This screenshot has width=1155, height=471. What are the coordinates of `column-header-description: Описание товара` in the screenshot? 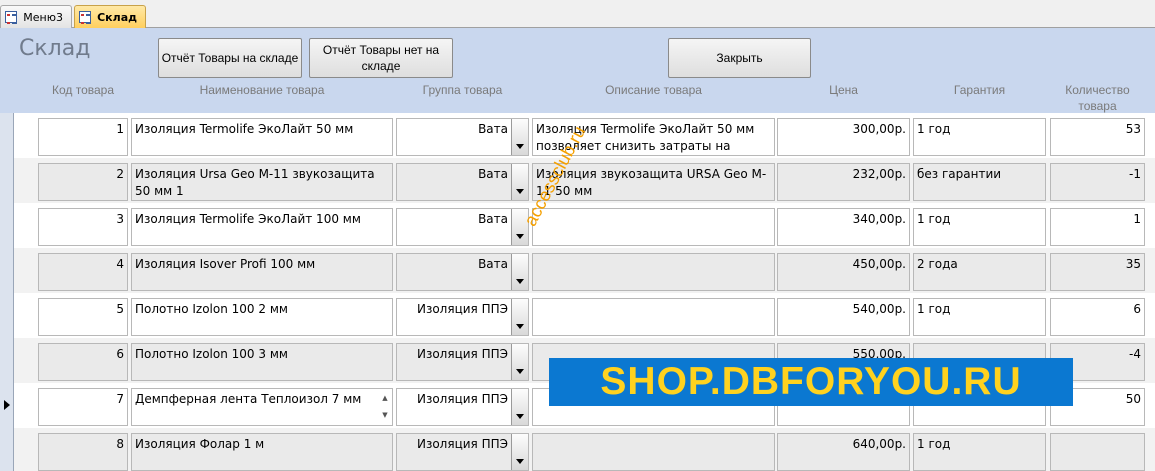 It's located at (653, 90).